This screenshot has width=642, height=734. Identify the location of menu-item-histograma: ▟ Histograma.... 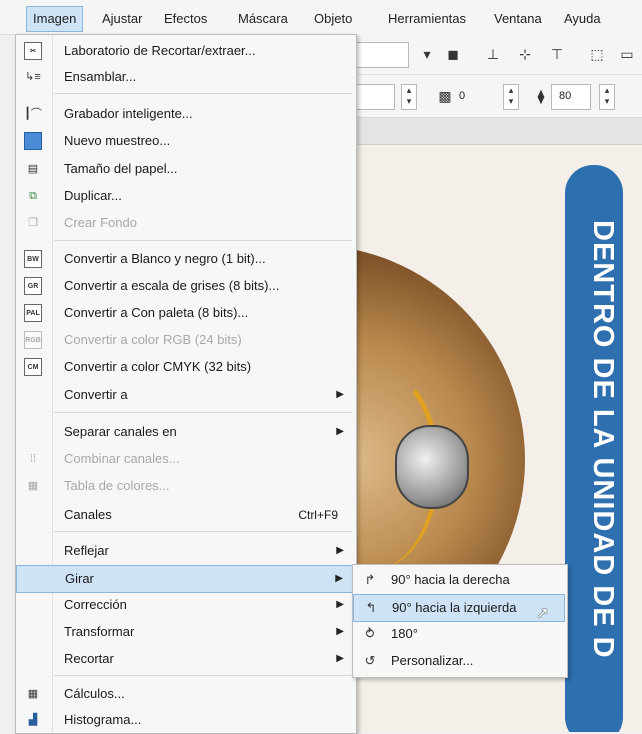
(185, 720).